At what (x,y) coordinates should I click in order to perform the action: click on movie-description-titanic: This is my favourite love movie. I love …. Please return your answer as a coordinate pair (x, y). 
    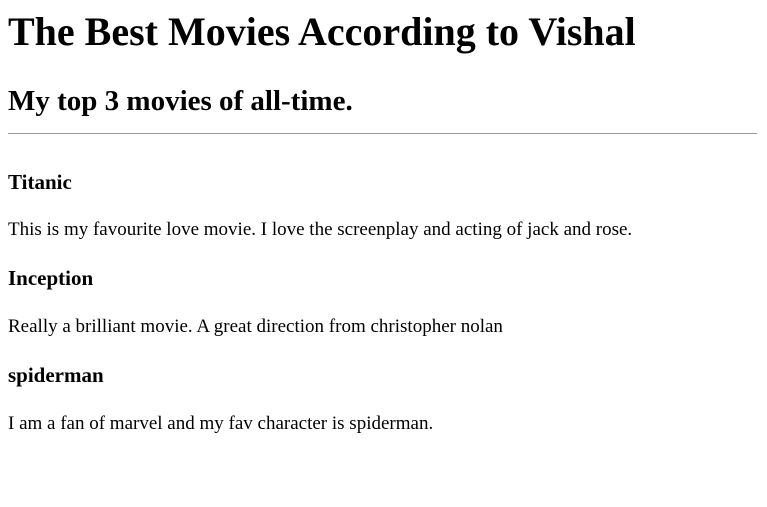
    Looking at the image, I should click on (320, 229).